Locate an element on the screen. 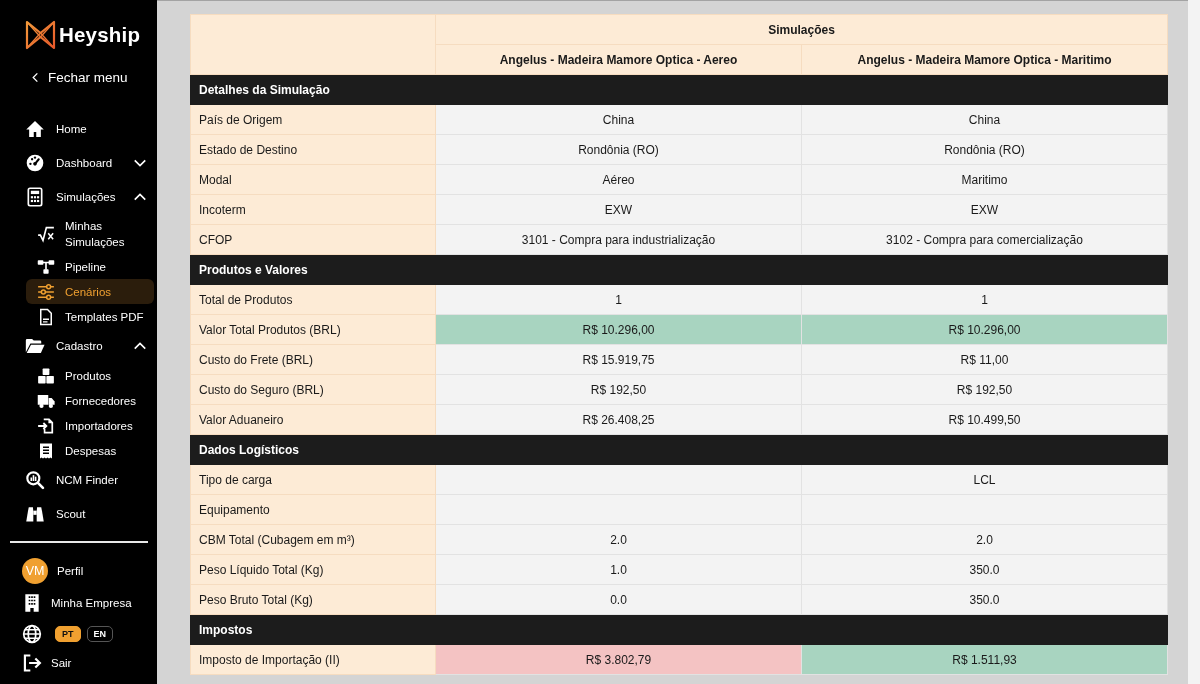 Image resolution: width=1200 pixels, height=684 pixels. sidebar-item: Home is located at coordinates (86, 129).